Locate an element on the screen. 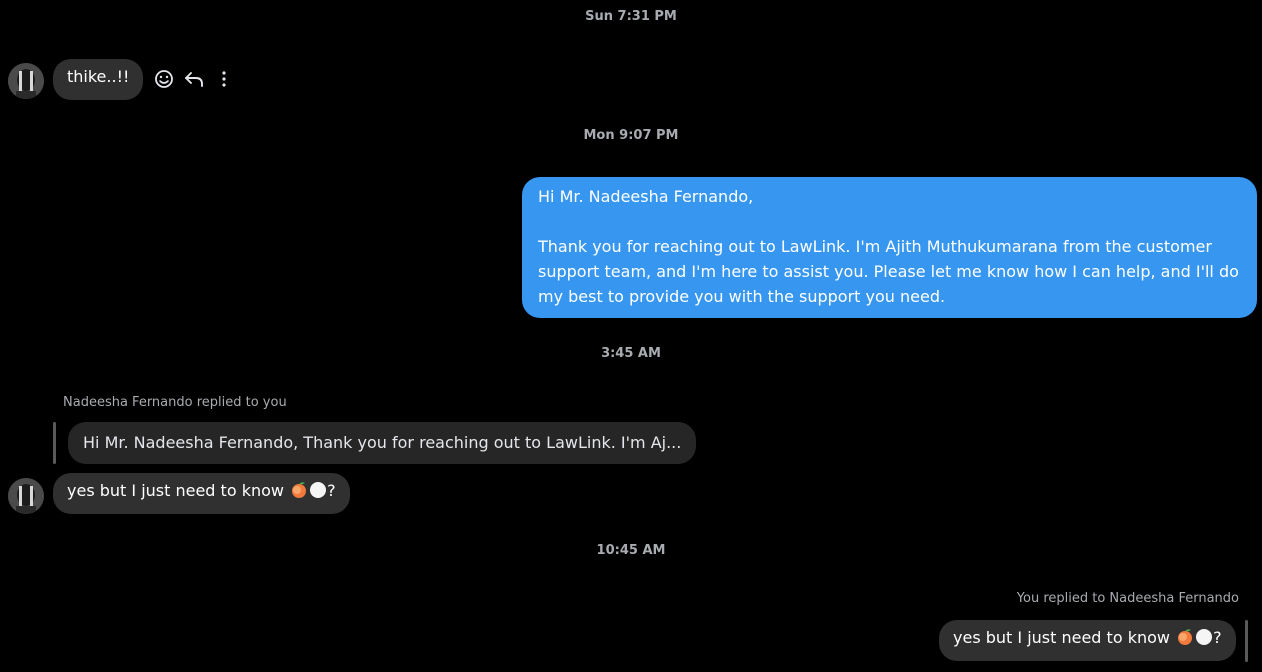  message-bubble-outgoing-reply: yes but I just need to know ? is located at coordinates (1087, 640).